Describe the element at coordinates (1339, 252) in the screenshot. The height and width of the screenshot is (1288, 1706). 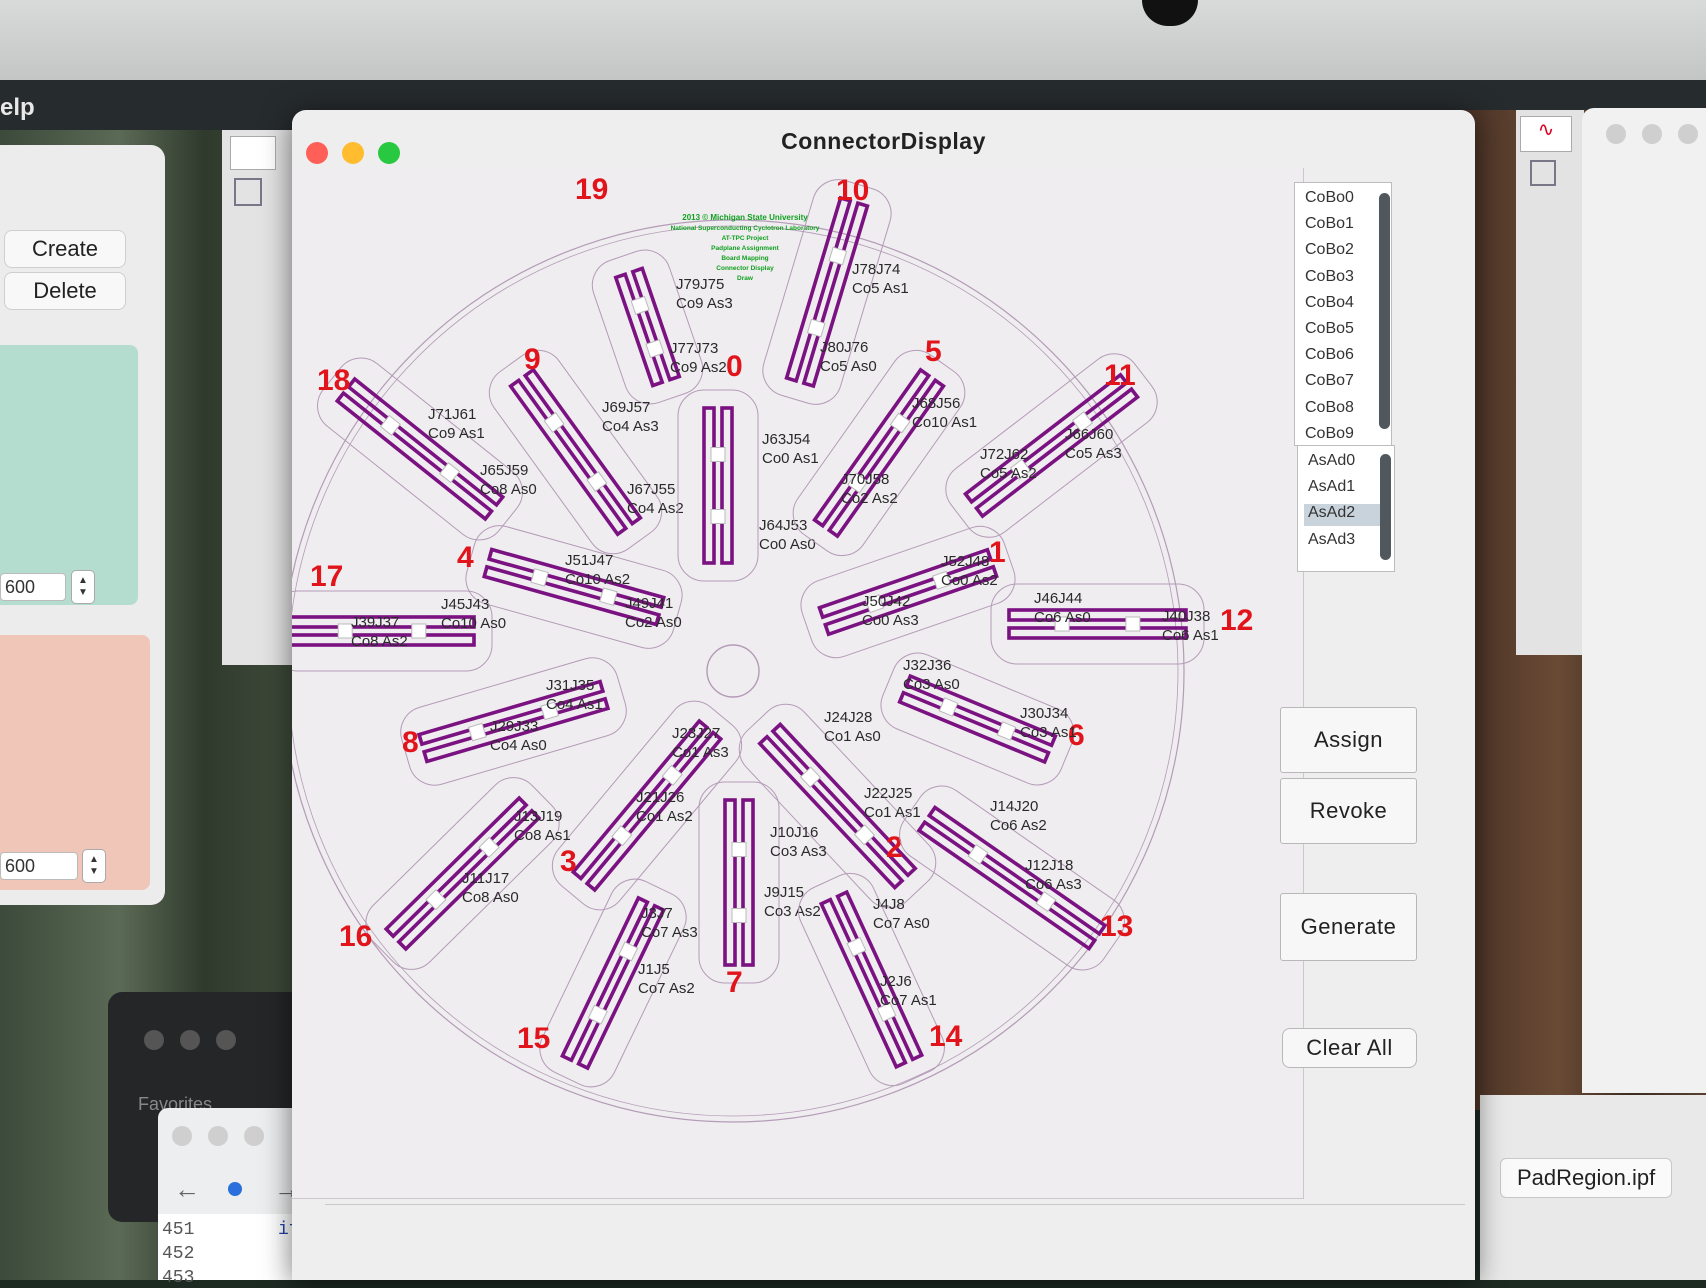
I see `list-item: CoBo2` at that location.